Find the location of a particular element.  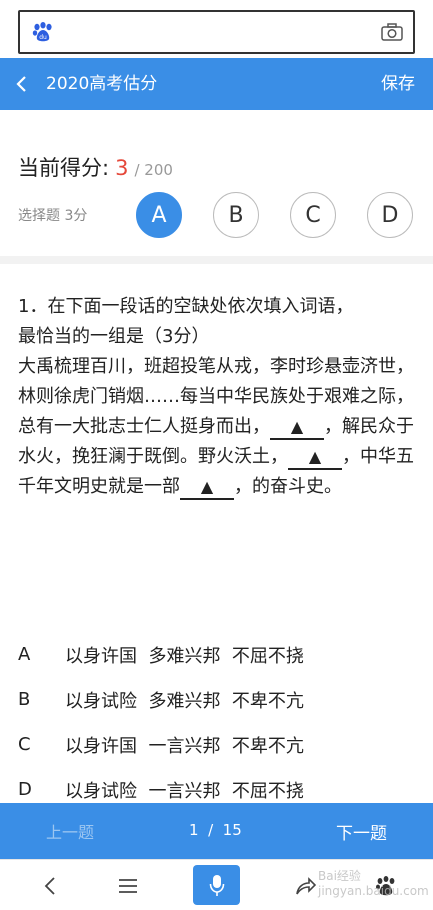

choice-text: 以身许国 多难兴邦 不屈不挠 is located at coordinates (184, 656).